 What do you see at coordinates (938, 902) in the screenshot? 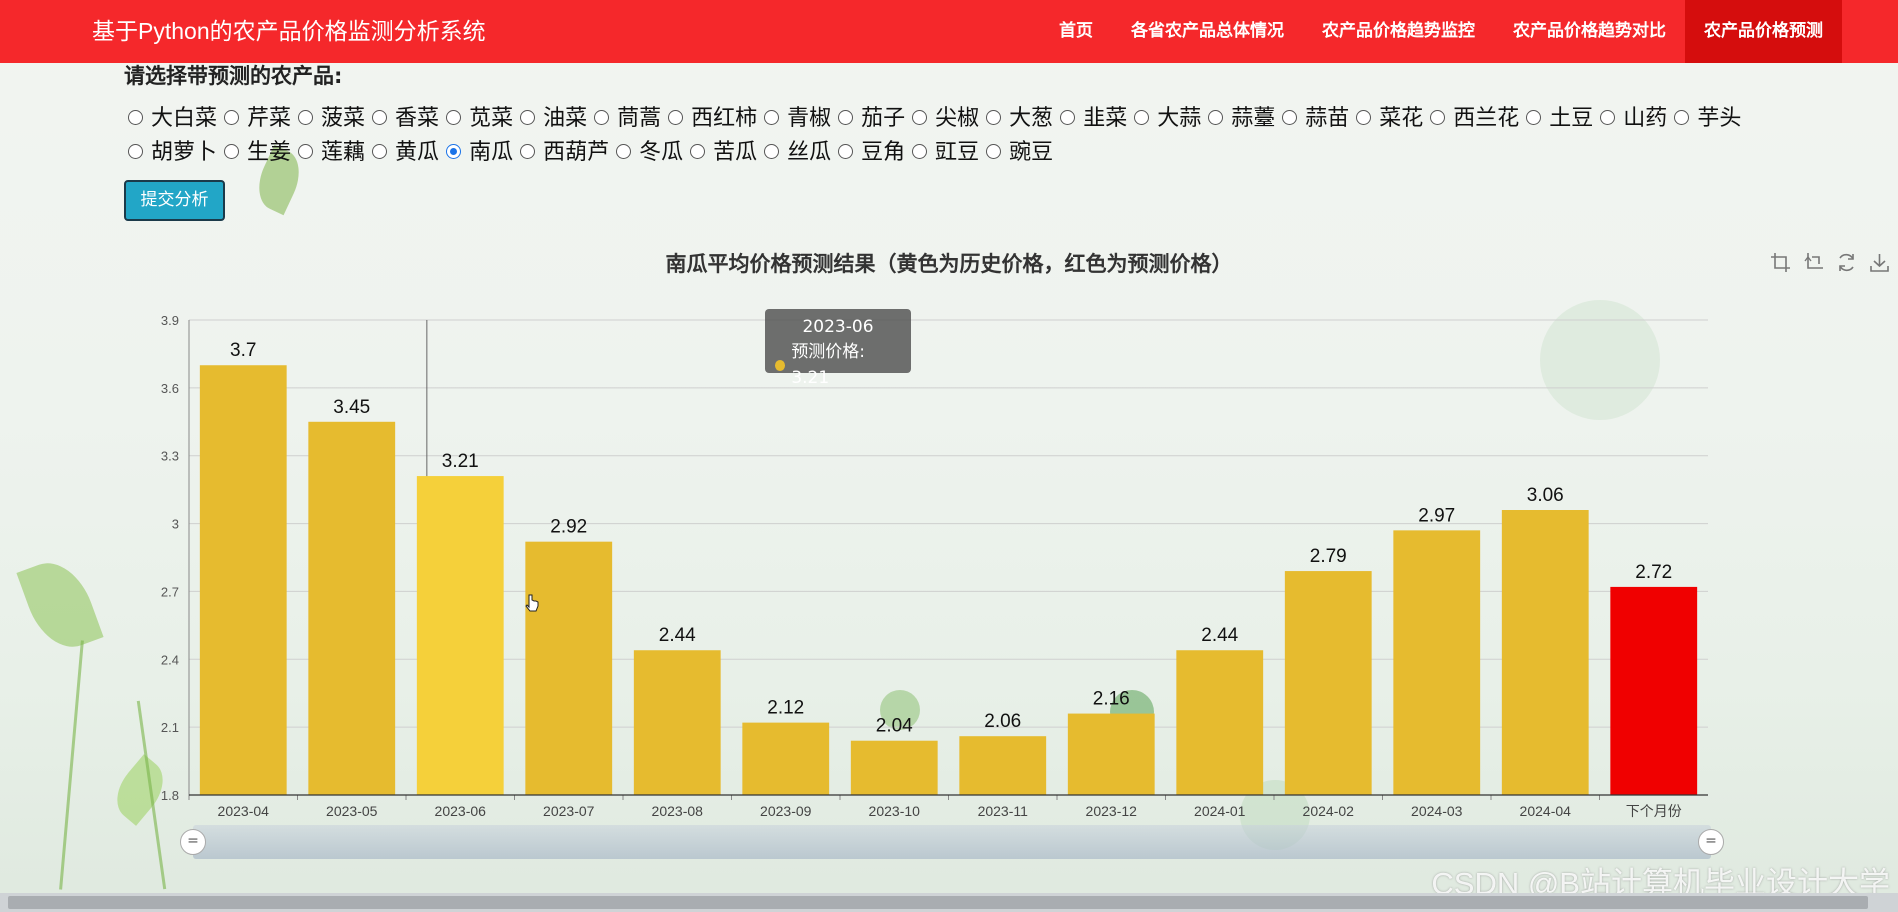
I see `scrollbar-thumb` at bounding box center [938, 902].